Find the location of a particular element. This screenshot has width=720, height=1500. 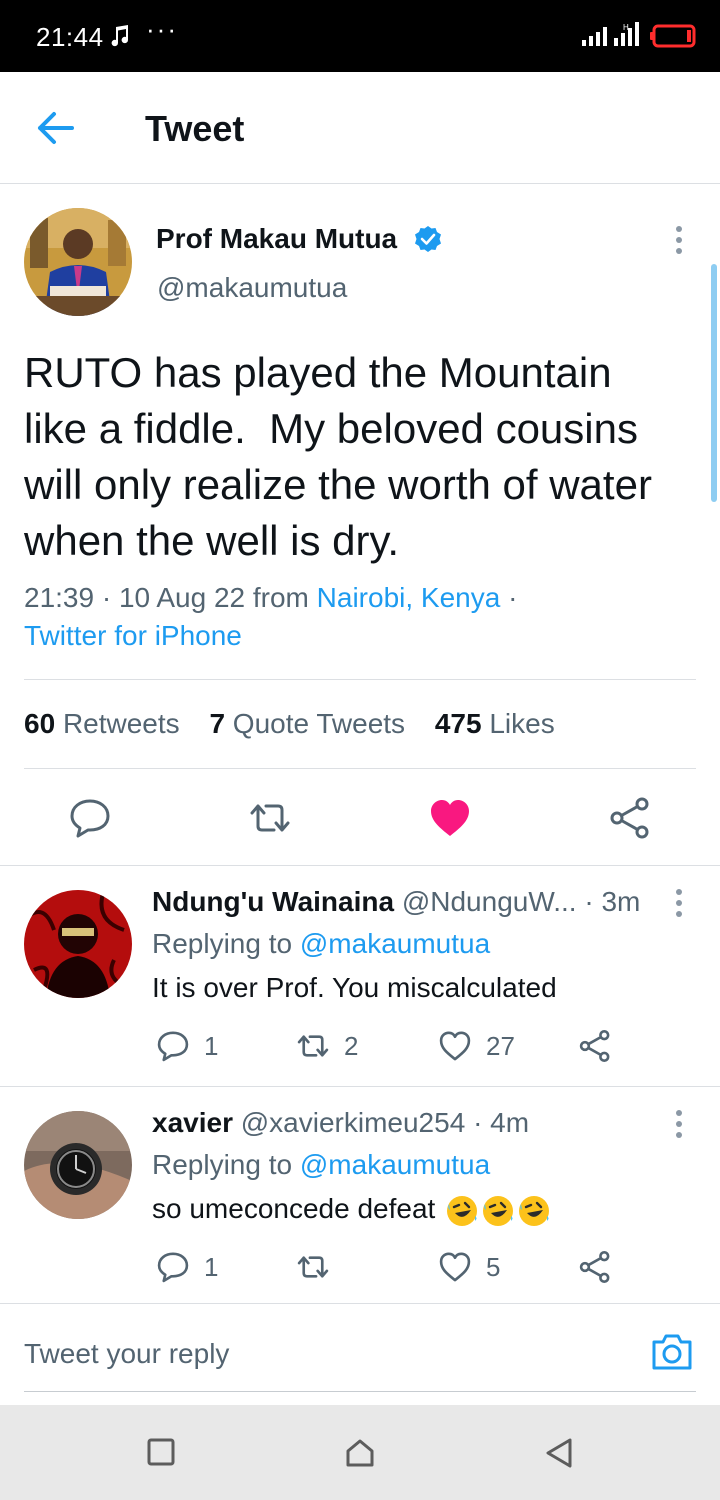

retweet-button is located at coordinates (270, 818).